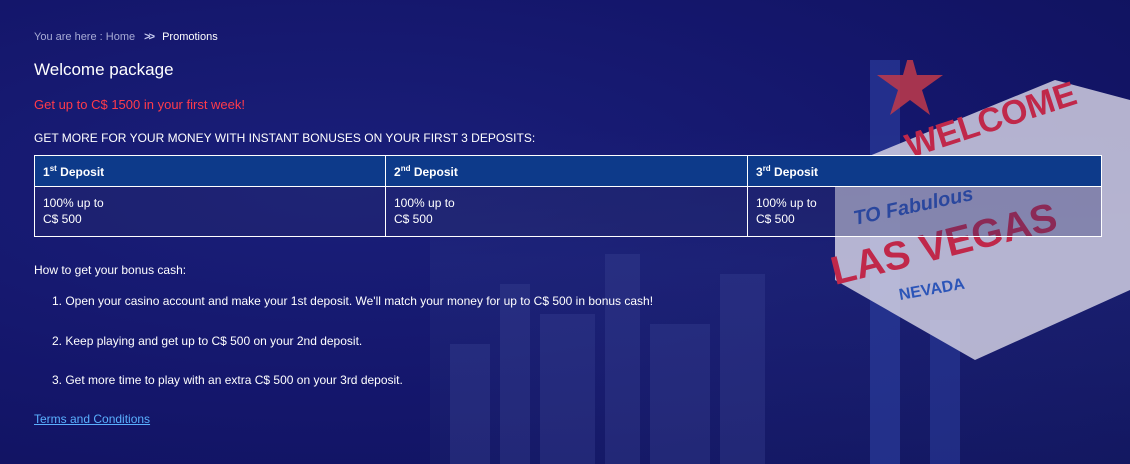  I want to click on page-title: Welcome package, so click(104, 69).